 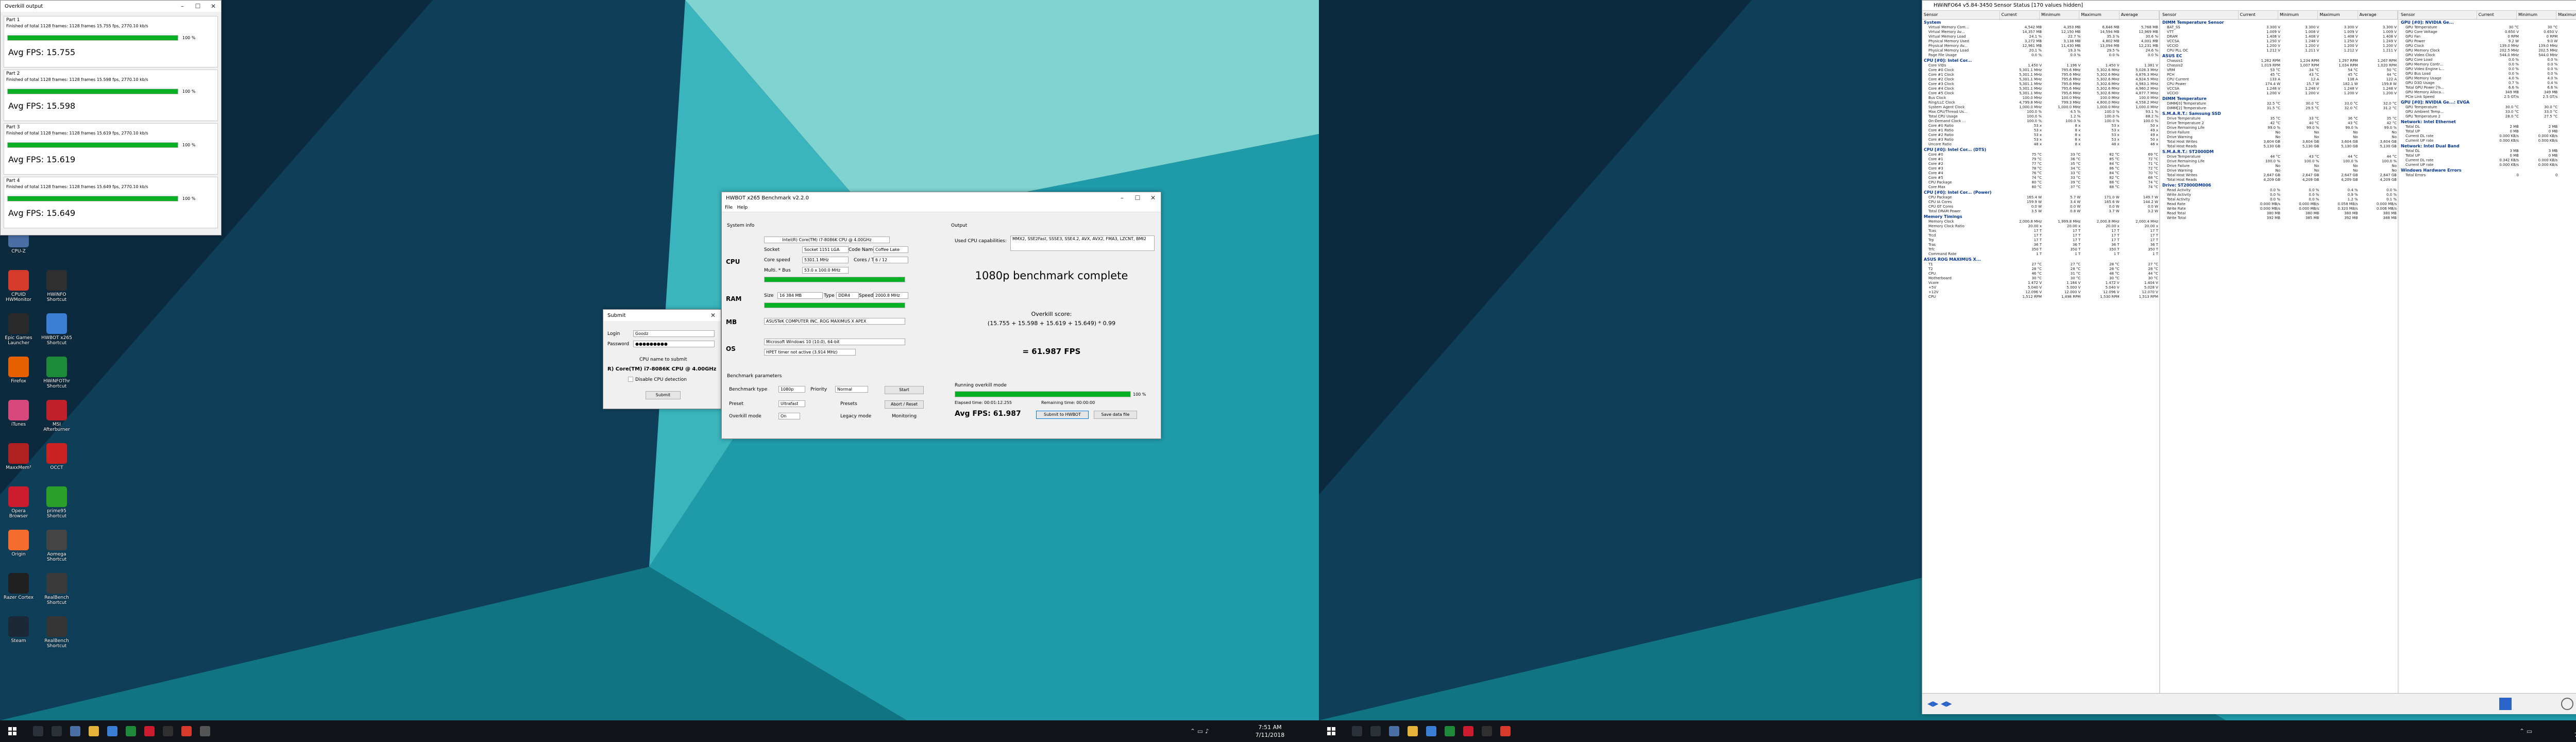 What do you see at coordinates (1138, 197) in the screenshot?
I see `maximize-icon: ☐` at bounding box center [1138, 197].